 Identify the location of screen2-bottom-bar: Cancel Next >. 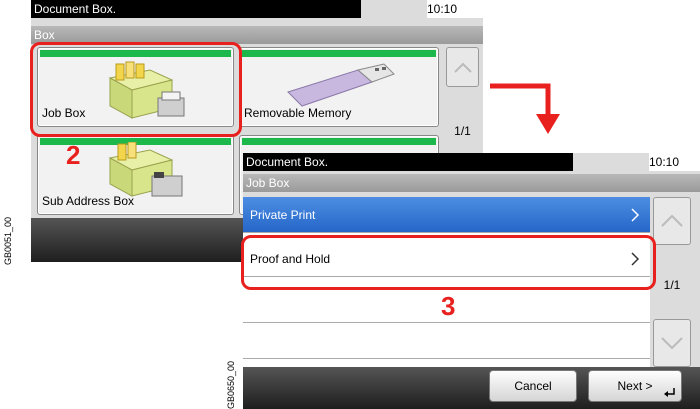
(471, 388).